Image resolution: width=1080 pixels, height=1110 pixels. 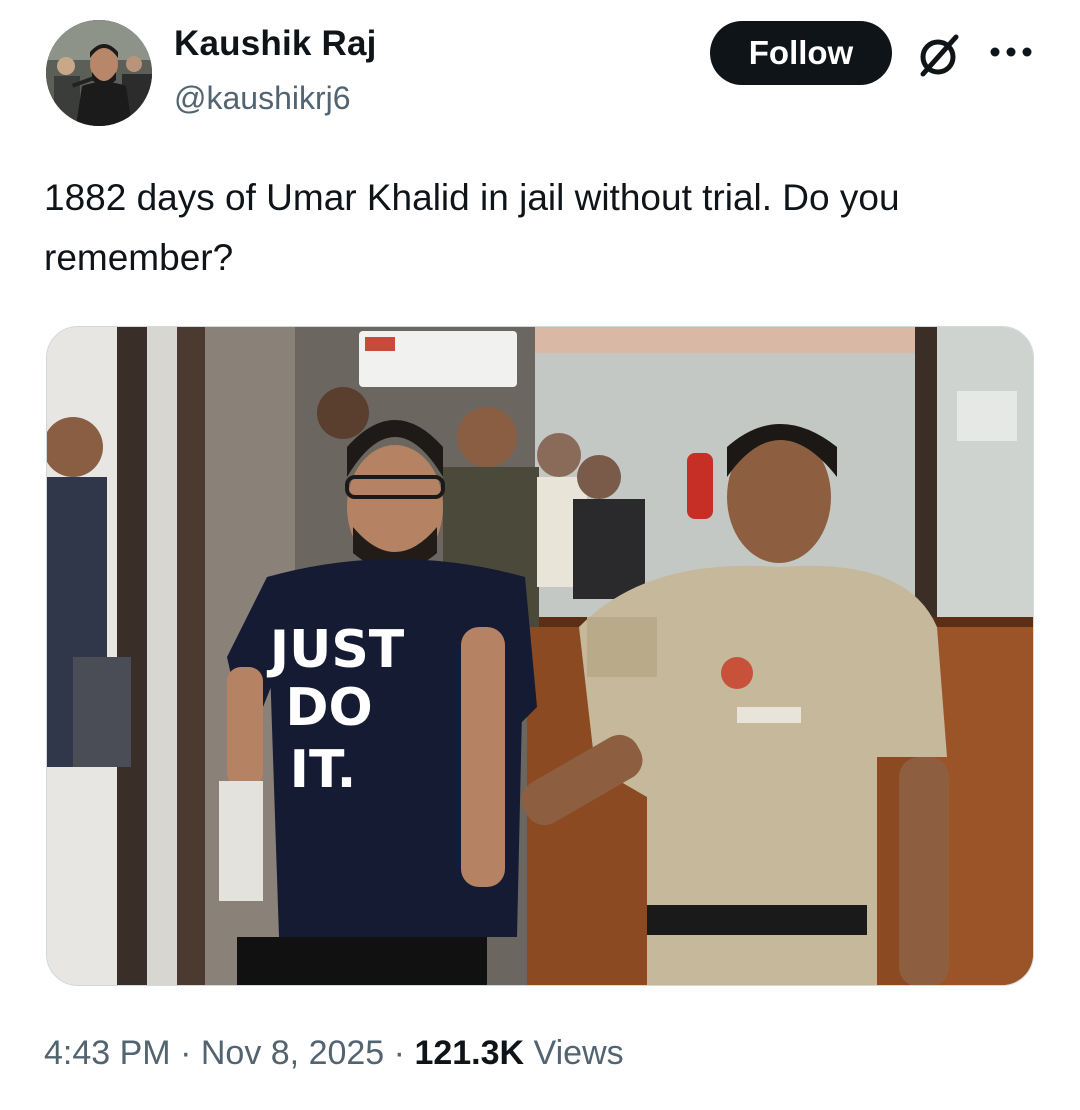 What do you see at coordinates (469, 1053) in the screenshot?
I see `views-count: 121.3K` at bounding box center [469, 1053].